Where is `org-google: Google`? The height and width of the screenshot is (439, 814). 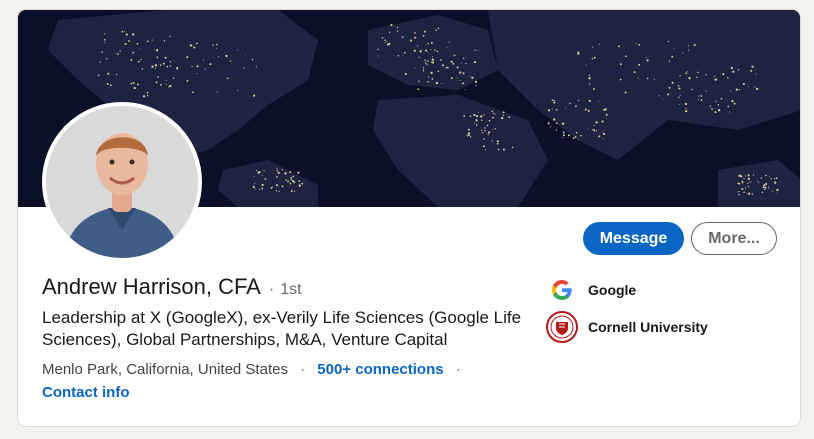 org-google: Google is located at coordinates (591, 290).